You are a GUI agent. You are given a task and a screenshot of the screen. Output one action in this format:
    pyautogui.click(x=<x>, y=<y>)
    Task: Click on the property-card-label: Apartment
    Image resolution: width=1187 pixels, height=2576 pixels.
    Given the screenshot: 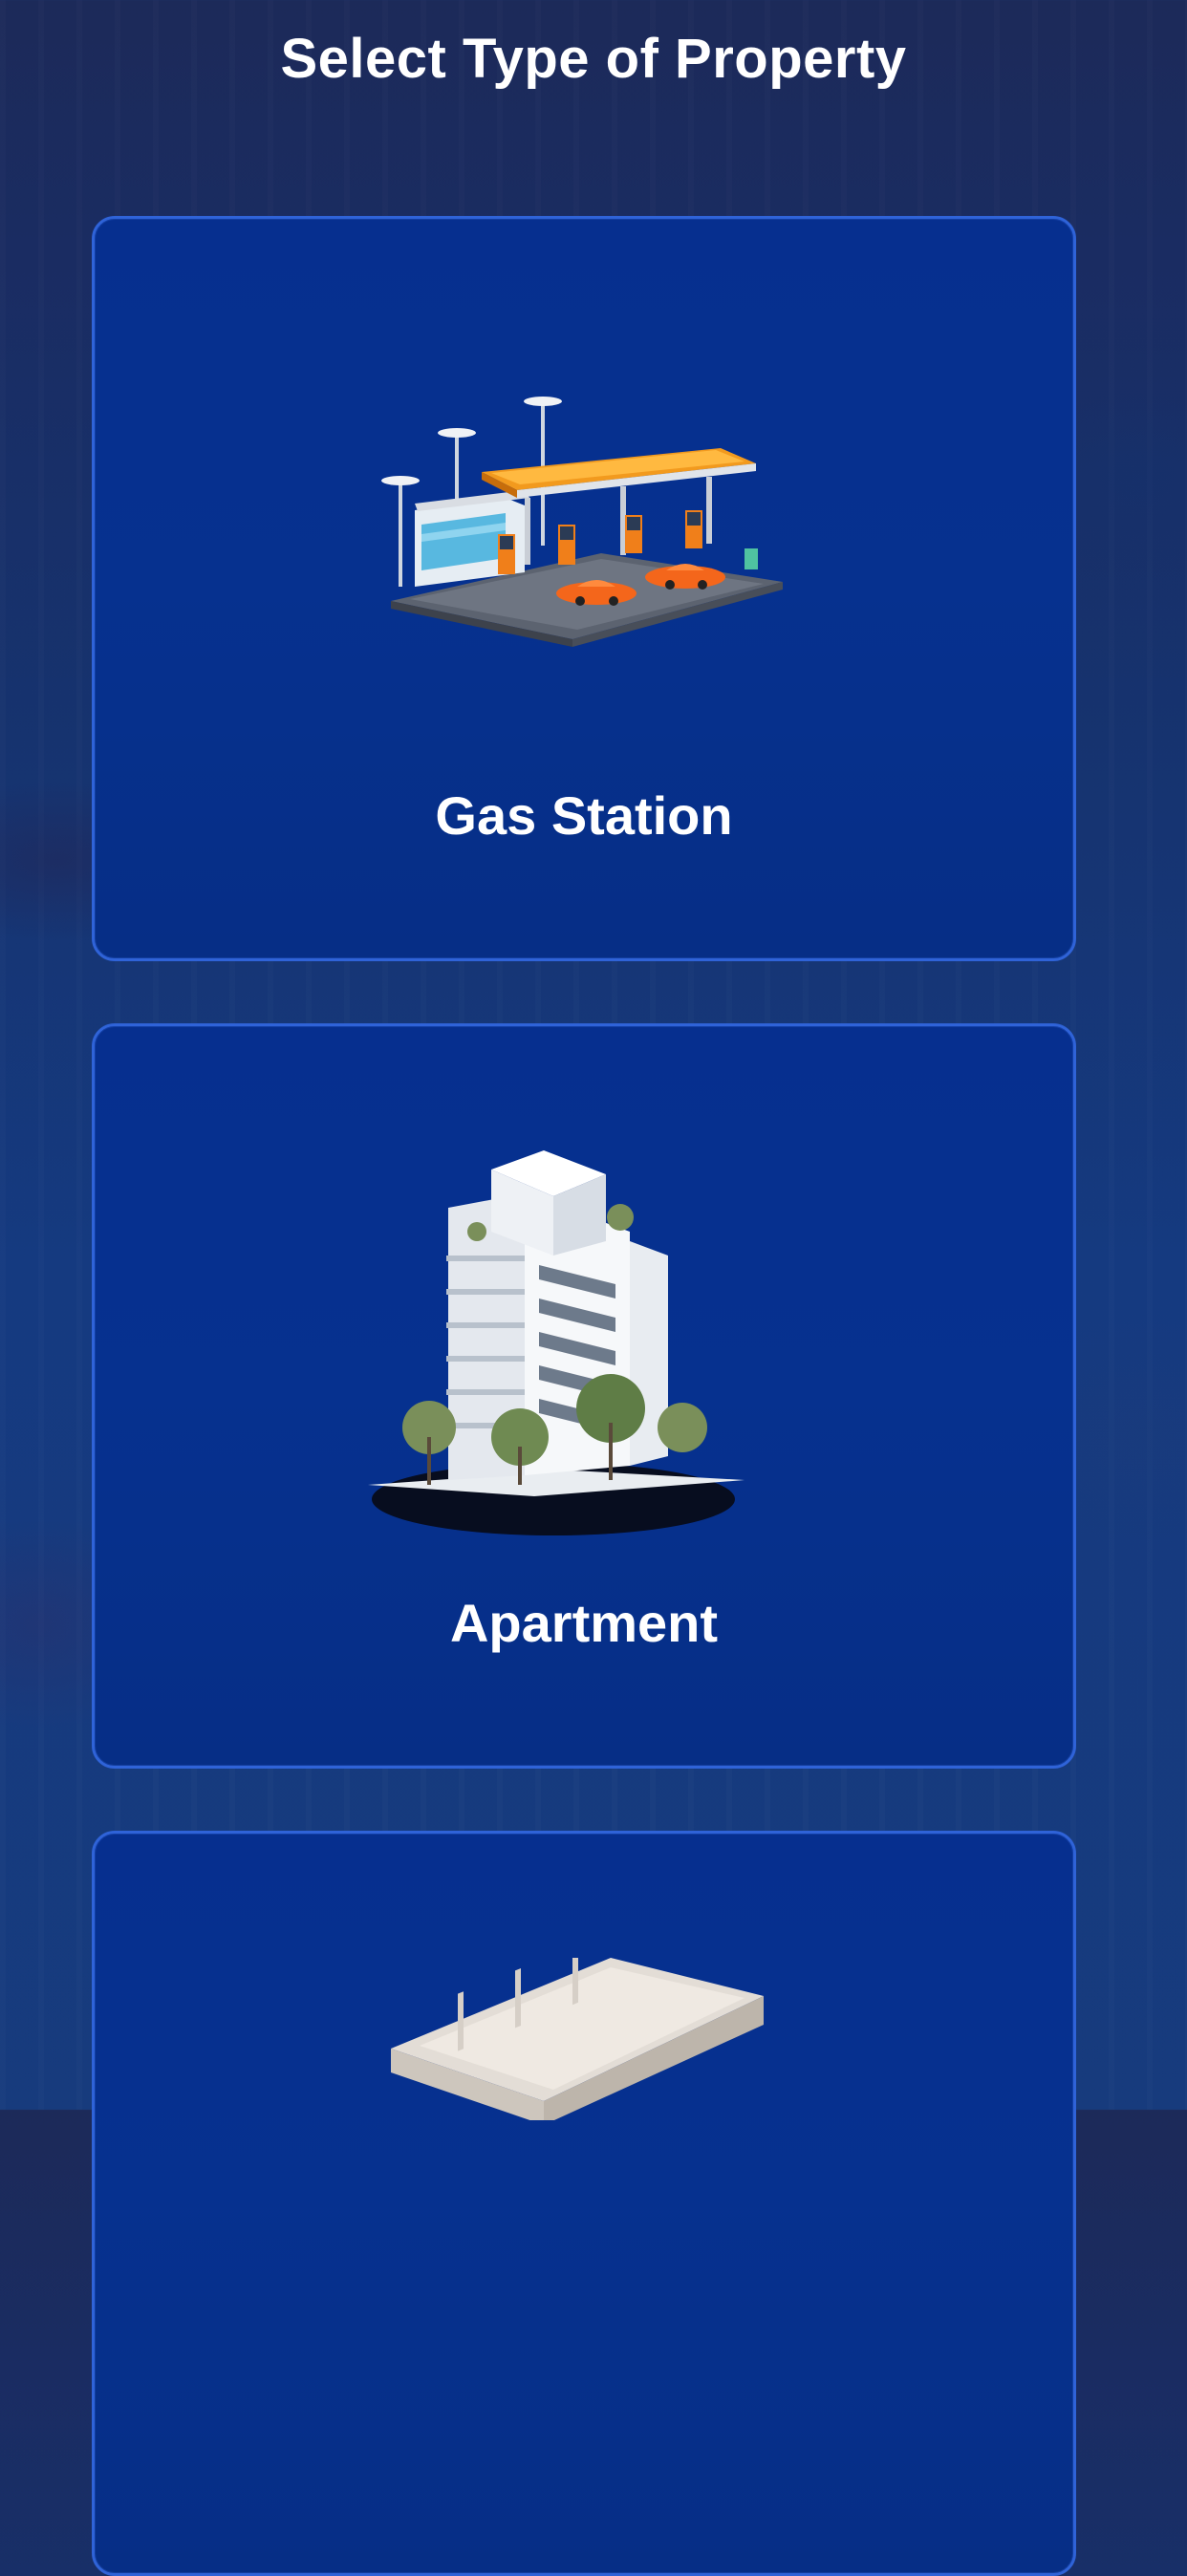 What is the action you would take?
    pyautogui.click(x=584, y=1623)
    